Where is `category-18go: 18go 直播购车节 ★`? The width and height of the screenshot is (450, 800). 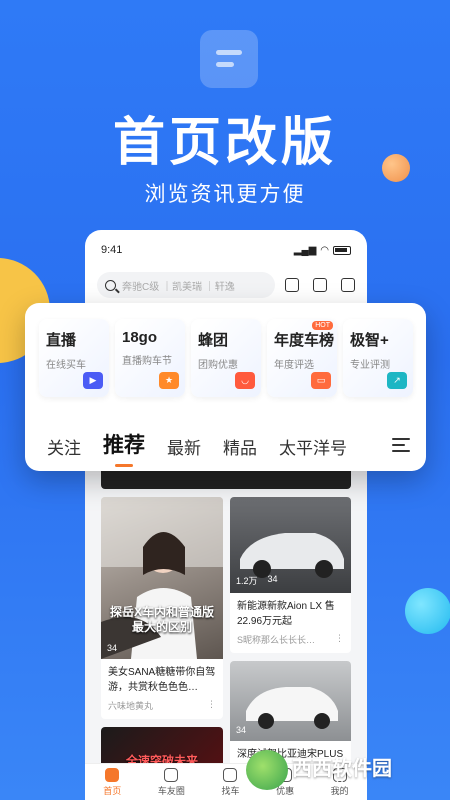
category-18go: 18go 直播购车节 ★ is located at coordinates (150, 358).